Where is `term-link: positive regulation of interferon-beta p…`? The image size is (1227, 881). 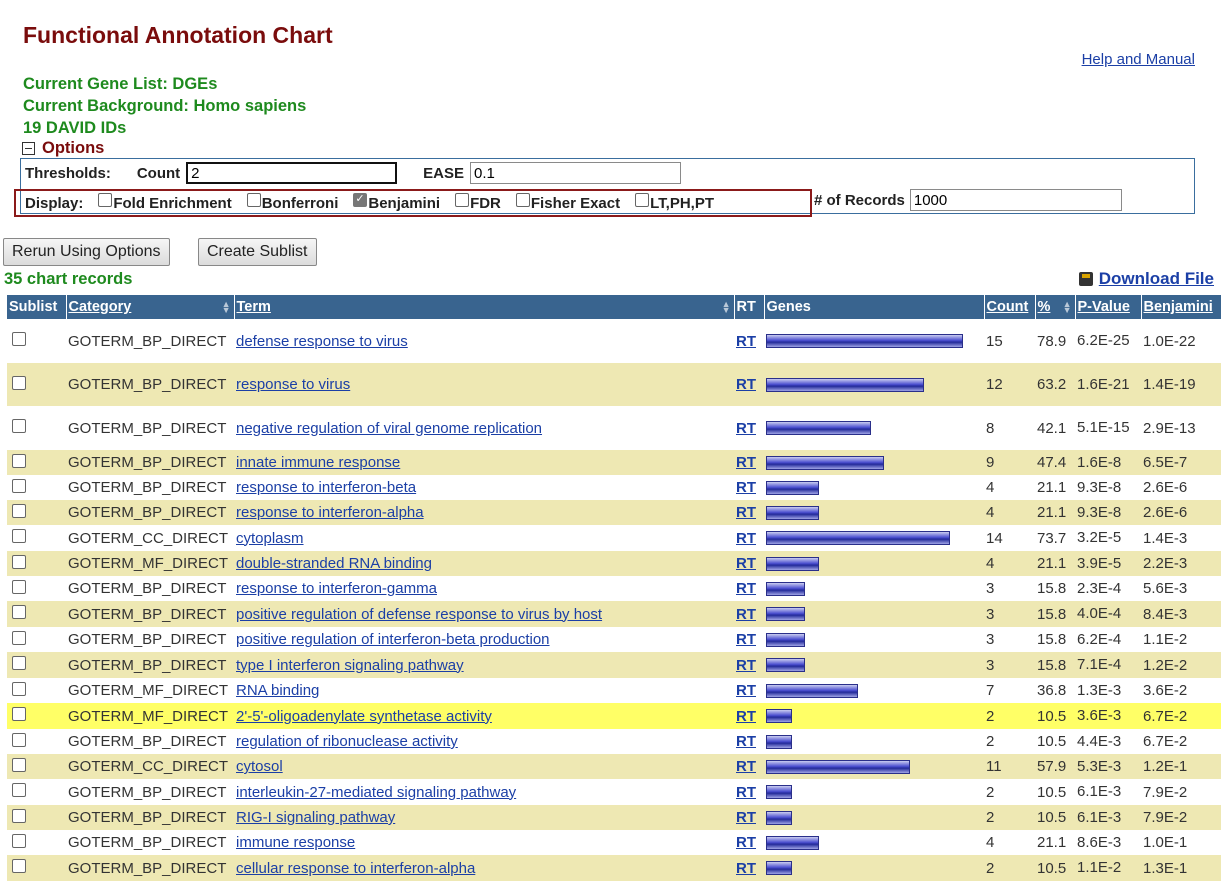 term-link: positive regulation of interferon-beta p… is located at coordinates (393, 639).